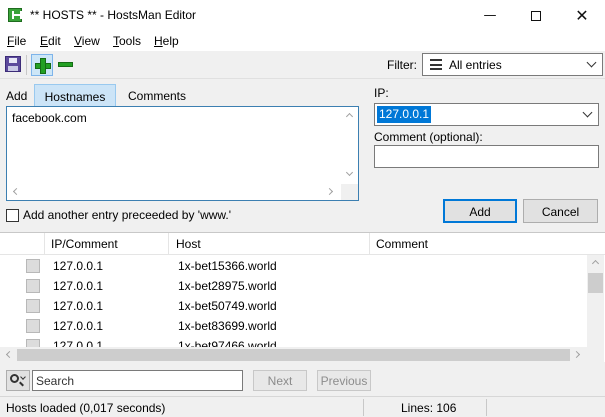  What do you see at coordinates (280, 380) in the screenshot?
I see `next-button: Next` at bounding box center [280, 380].